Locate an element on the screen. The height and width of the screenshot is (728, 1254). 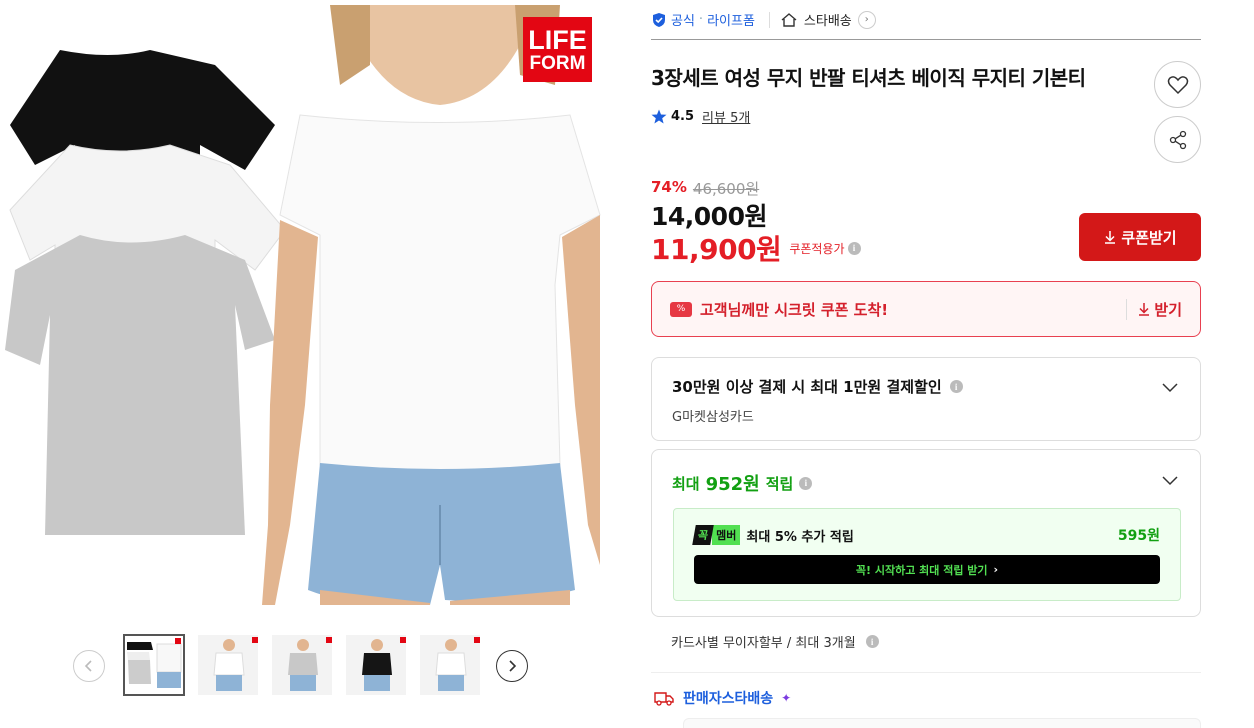
heart-icon is located at coordinates (1177, 84).